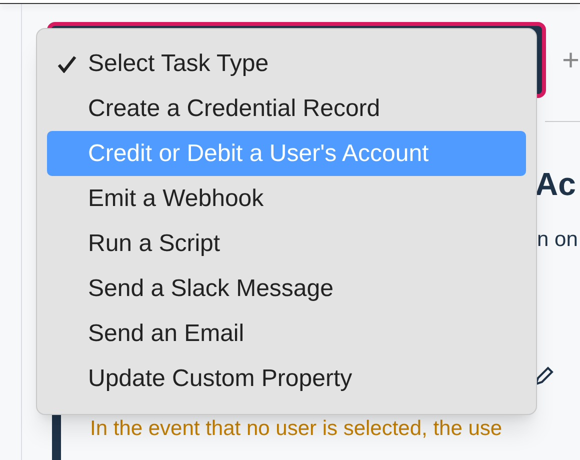  What do you see at coordinates (286, 244) in the screenshot?
I see `menu-item: Run a Script` at bounding box center [286, 244].